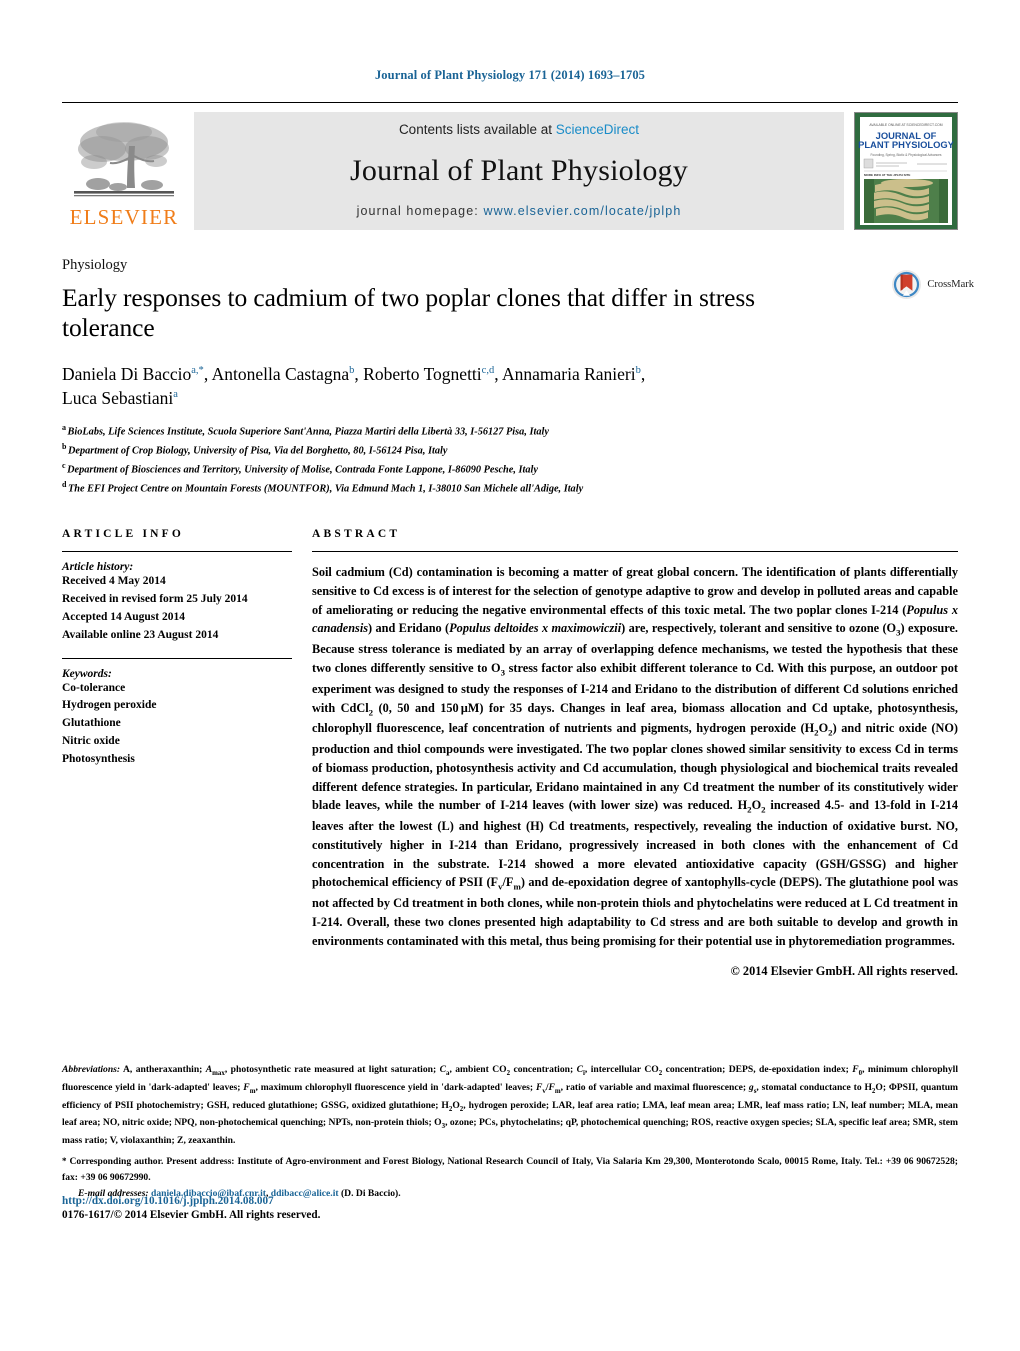 The height and width of the screenshot is (1351, 1020). What do you see at coordinates (64, 1161) in the screenshot?
I see `corresponding-marker: *` at bounding box center [64, 1161].